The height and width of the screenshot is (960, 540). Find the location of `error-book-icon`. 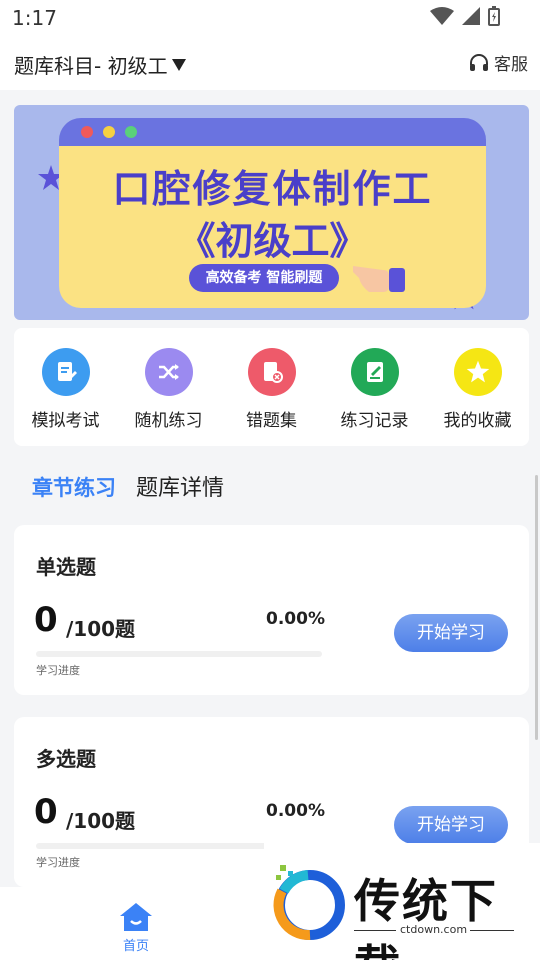

error-book-icon is located at coordinates (271, 372).